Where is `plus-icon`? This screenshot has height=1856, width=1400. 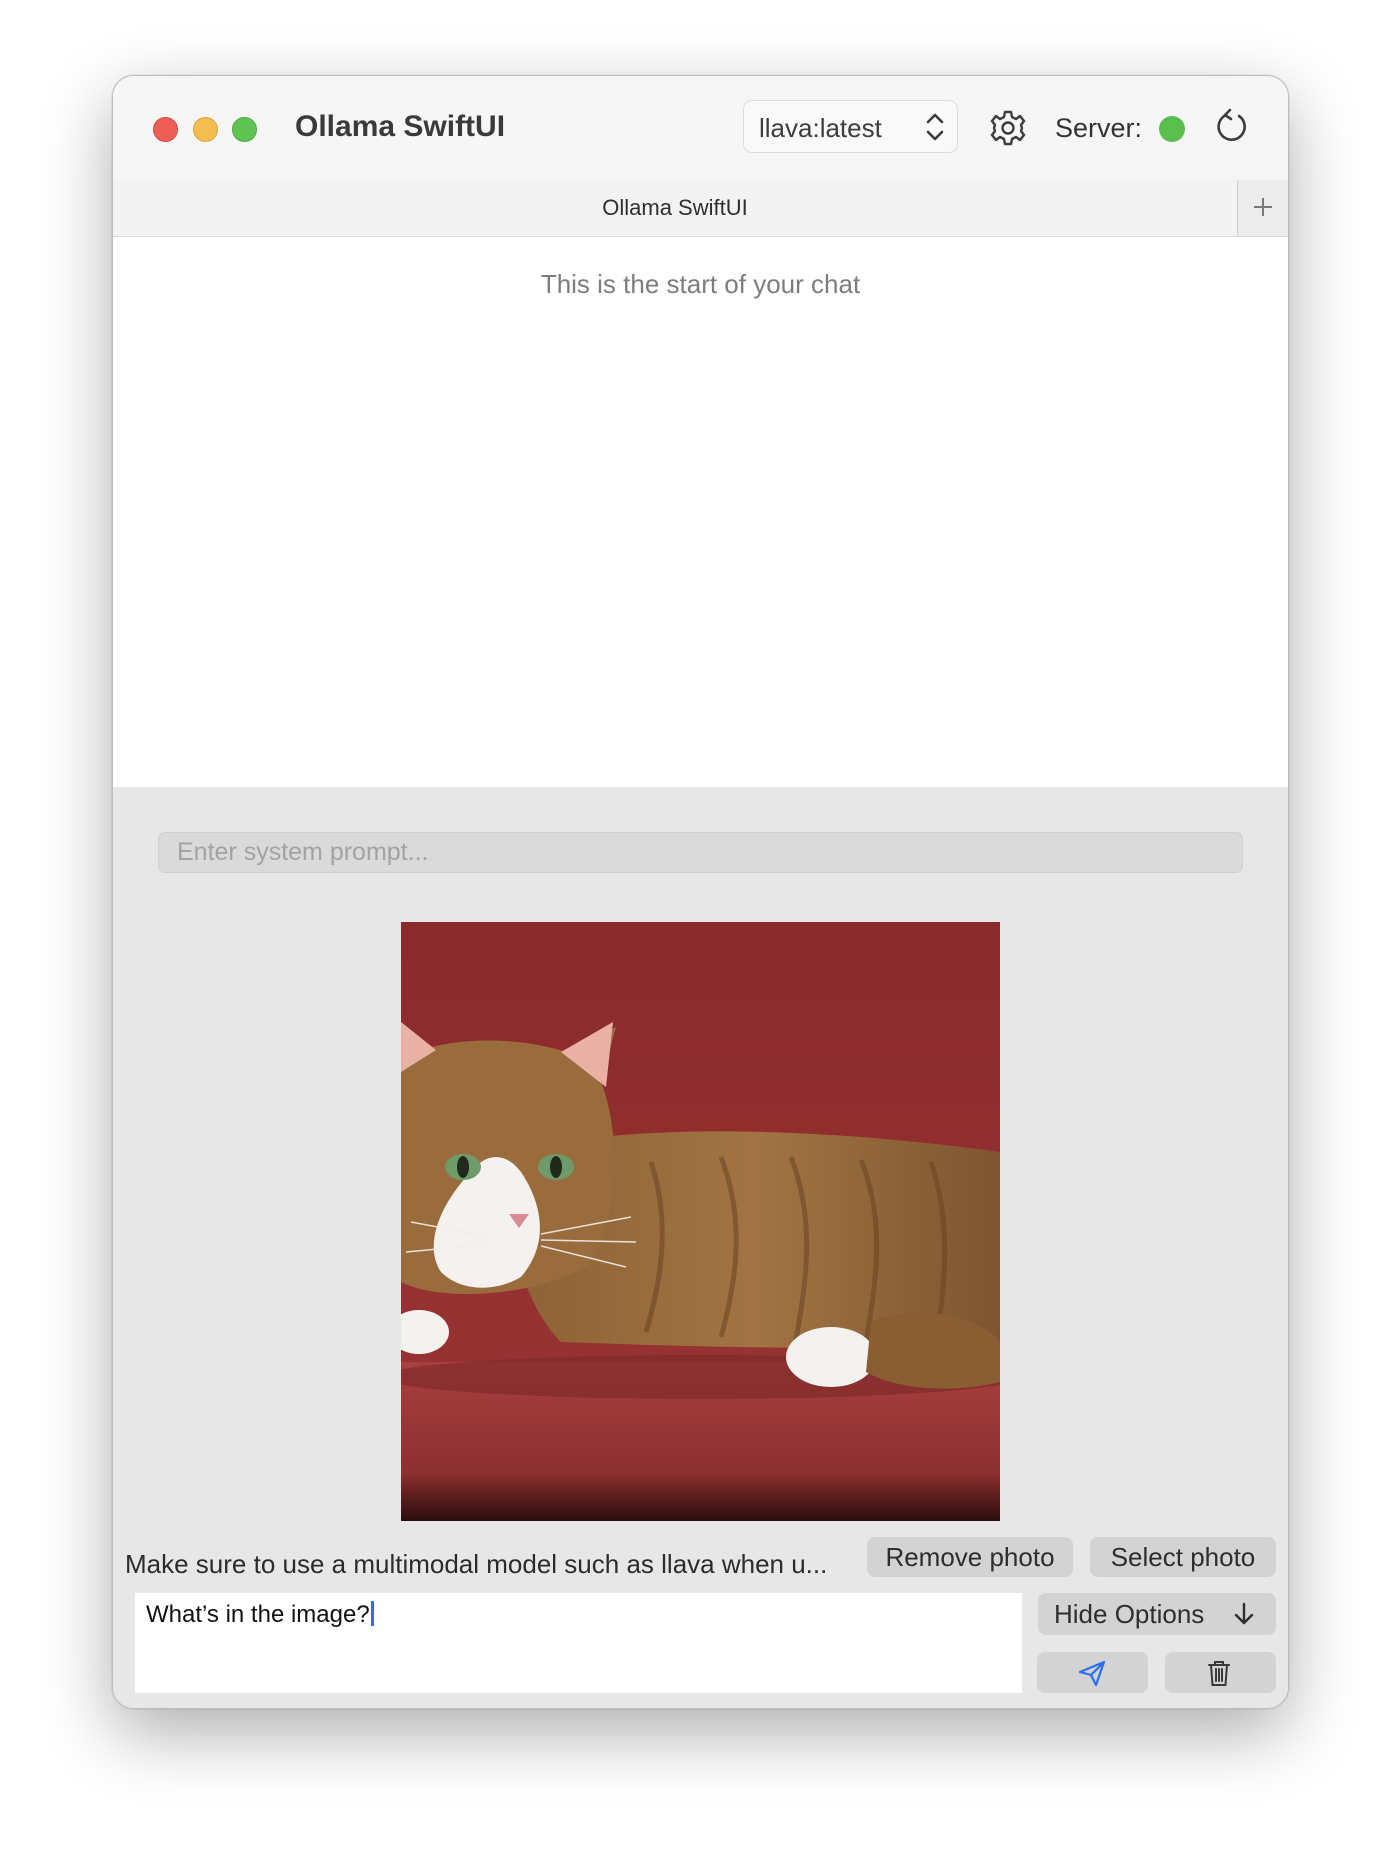 plus-icon is located at coordinates (1263, 207).